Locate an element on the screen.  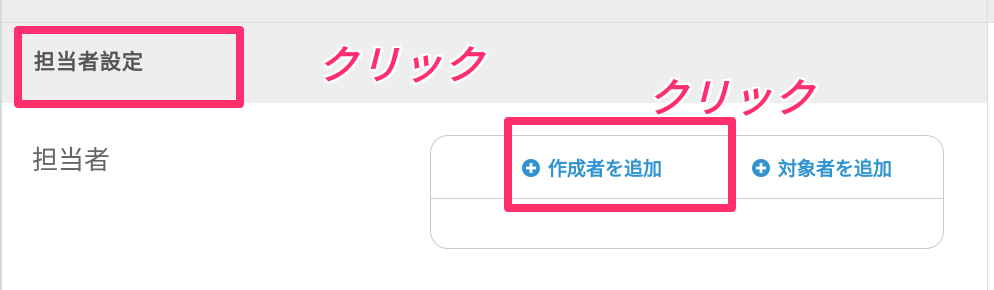
highlight-add-creator is located at coordinates (620, 164).